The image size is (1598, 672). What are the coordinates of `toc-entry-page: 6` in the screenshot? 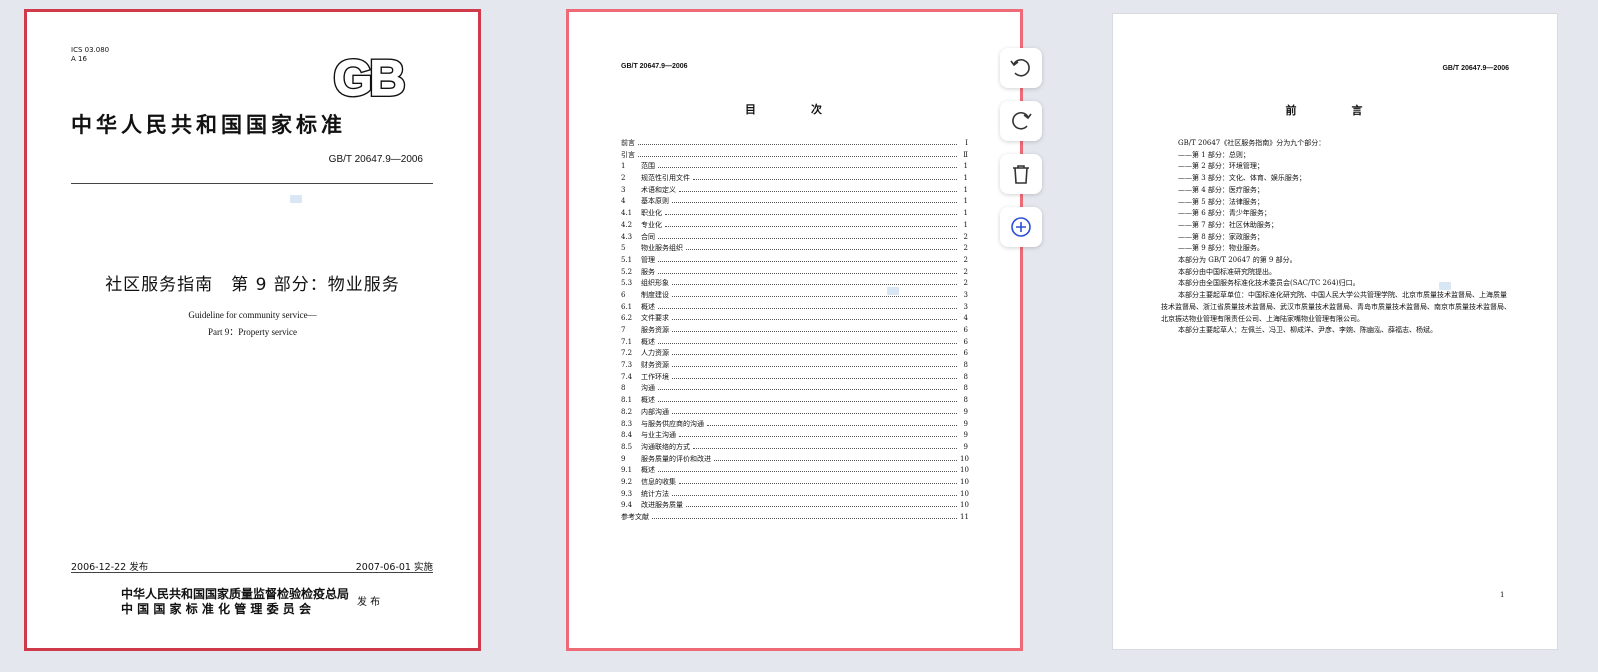 It's located at (965, 341).